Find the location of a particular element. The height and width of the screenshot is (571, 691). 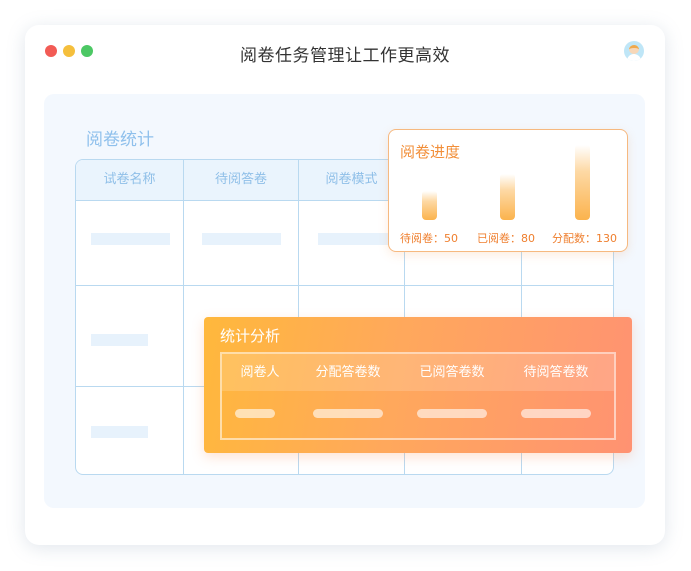

reviewed-count-label: 已阅卷：80 is located at coordinates (506, 238).